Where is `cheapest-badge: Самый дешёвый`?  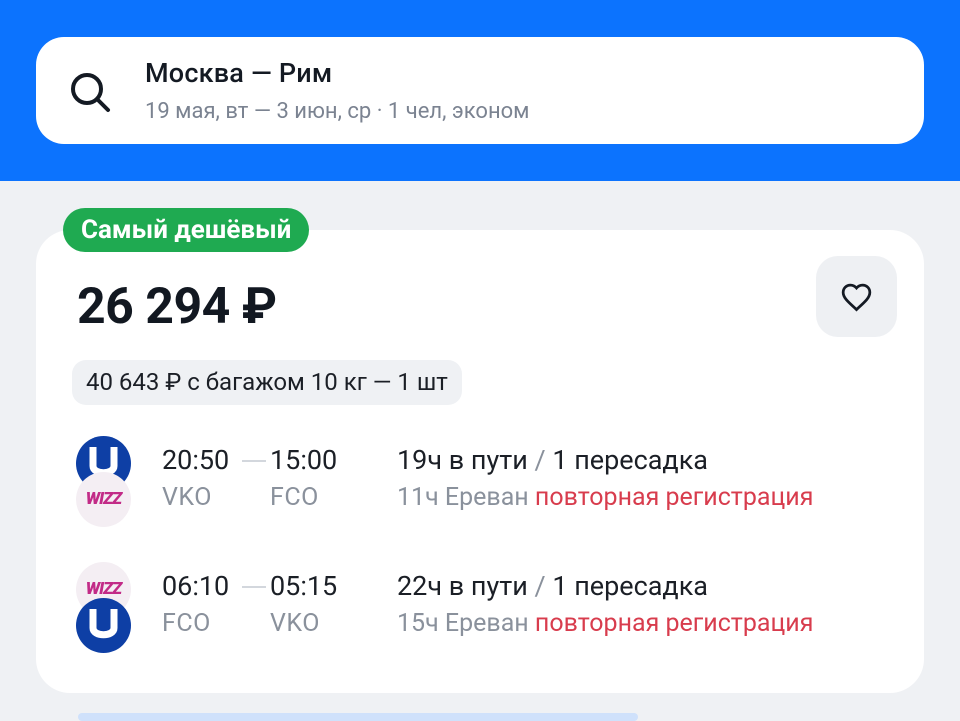 cheapest-badge: Самый дешёвый is located at coordinates (186, 230).